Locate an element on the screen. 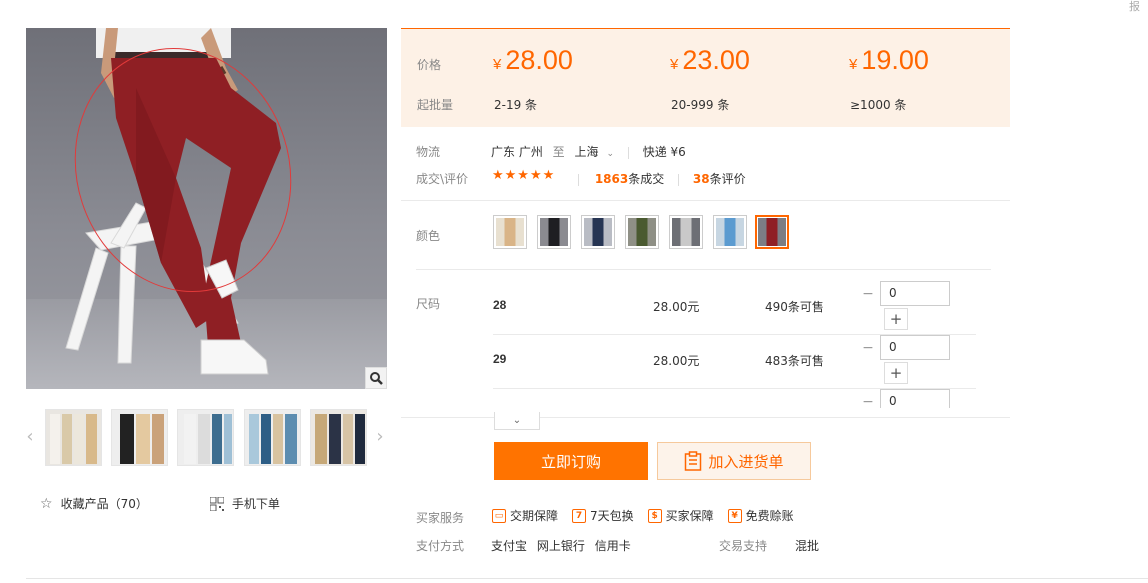  top-right-fragment: 报 is located at coordinates (1134, 6).